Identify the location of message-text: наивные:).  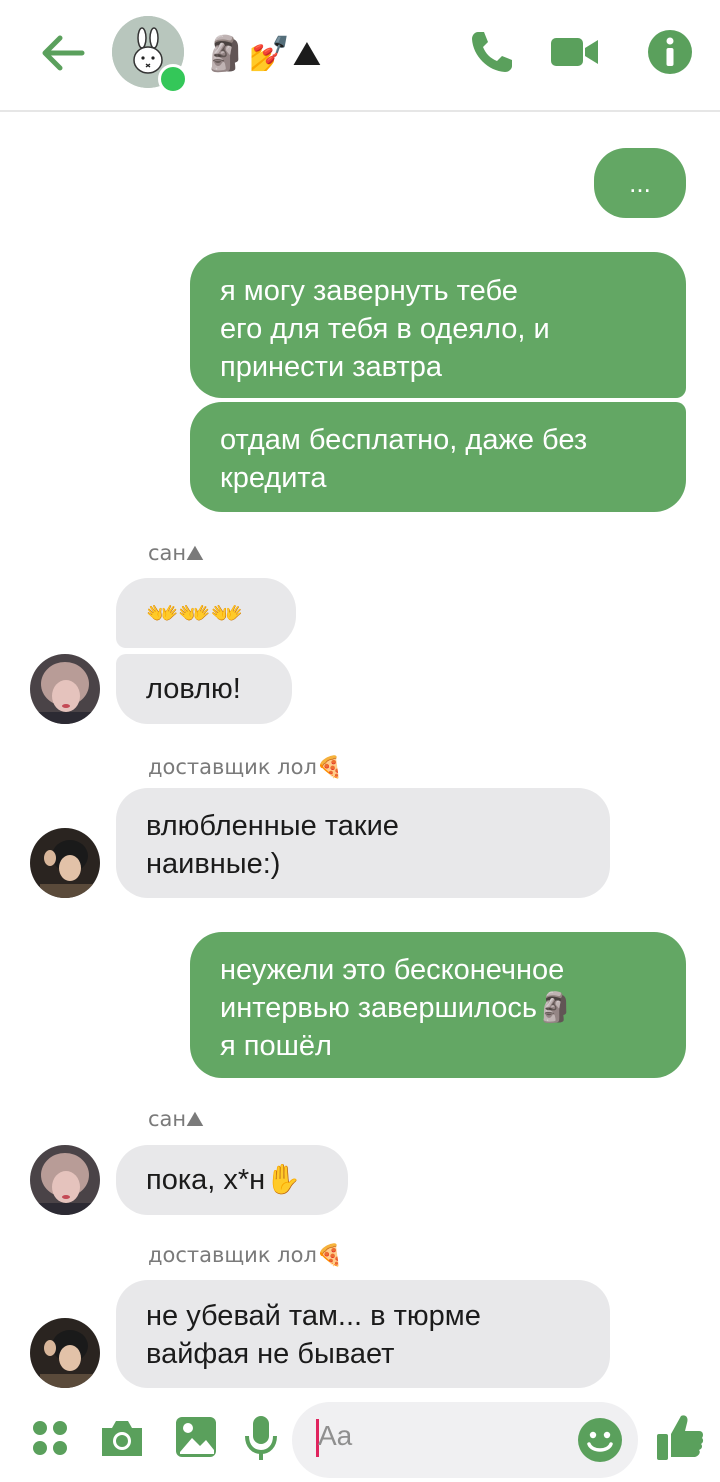
(213, 864).